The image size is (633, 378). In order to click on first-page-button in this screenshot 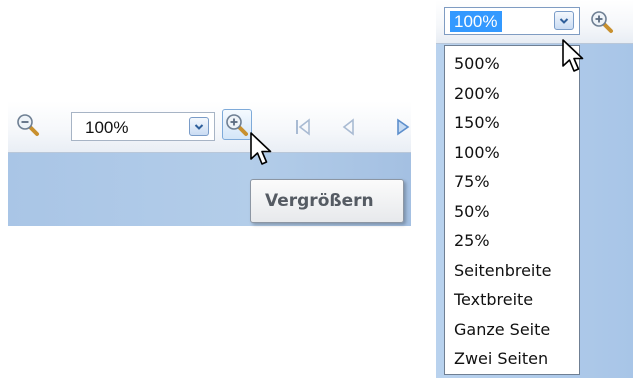, I will do `click(303, 127)`.